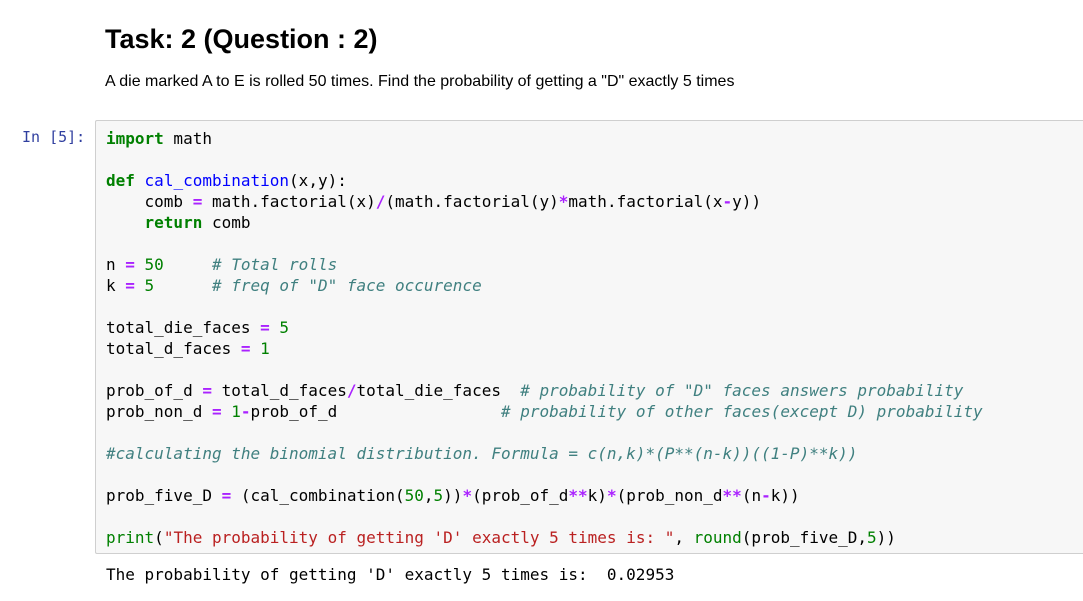 The image size is (1083, 601). I want to click on code-token: import, so click(135, 138).